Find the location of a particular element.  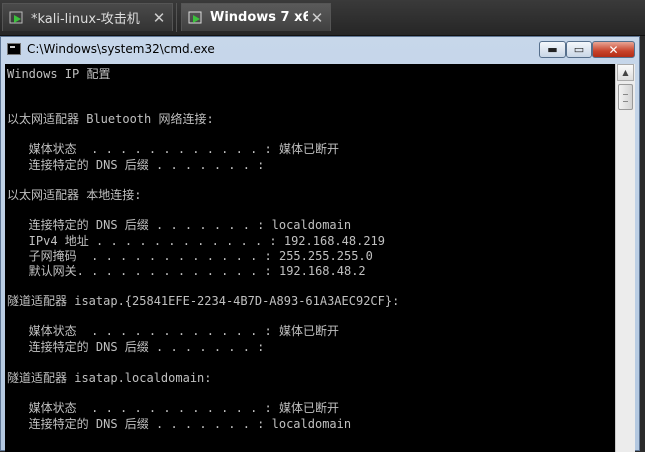

close-button: ✕ is located at coordinates (613, 49).